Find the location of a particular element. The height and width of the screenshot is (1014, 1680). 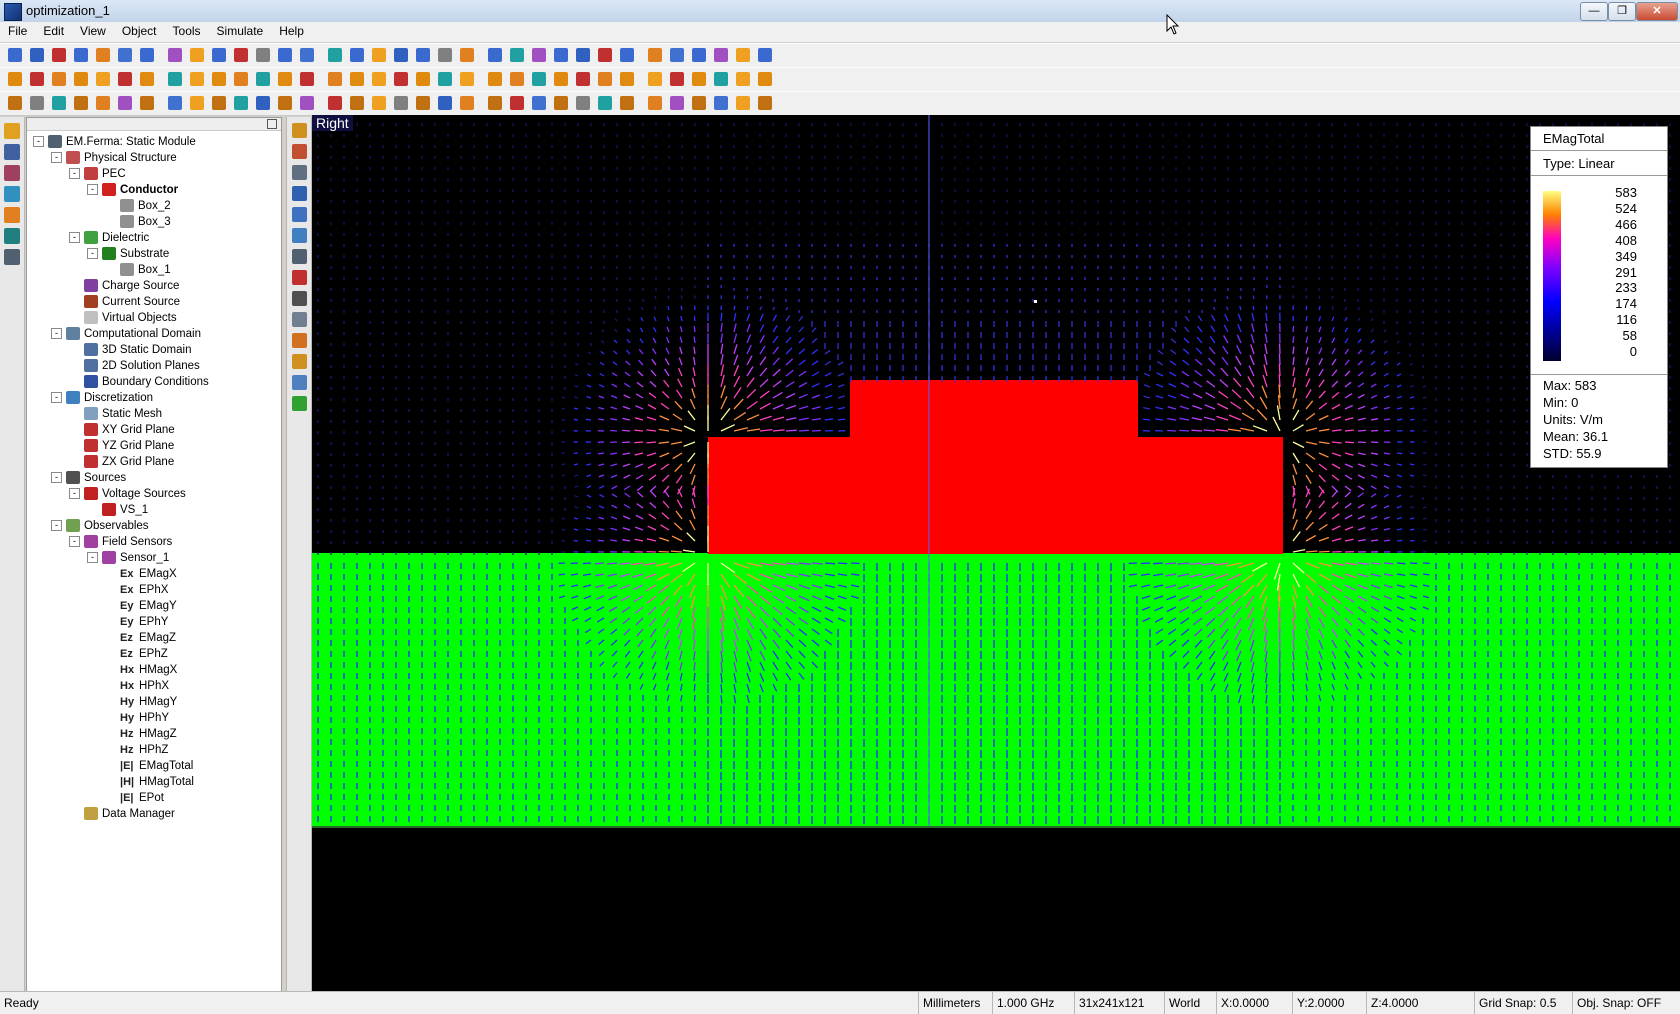

tree-item: -Computational Domain is located at coordinates (126, 334).